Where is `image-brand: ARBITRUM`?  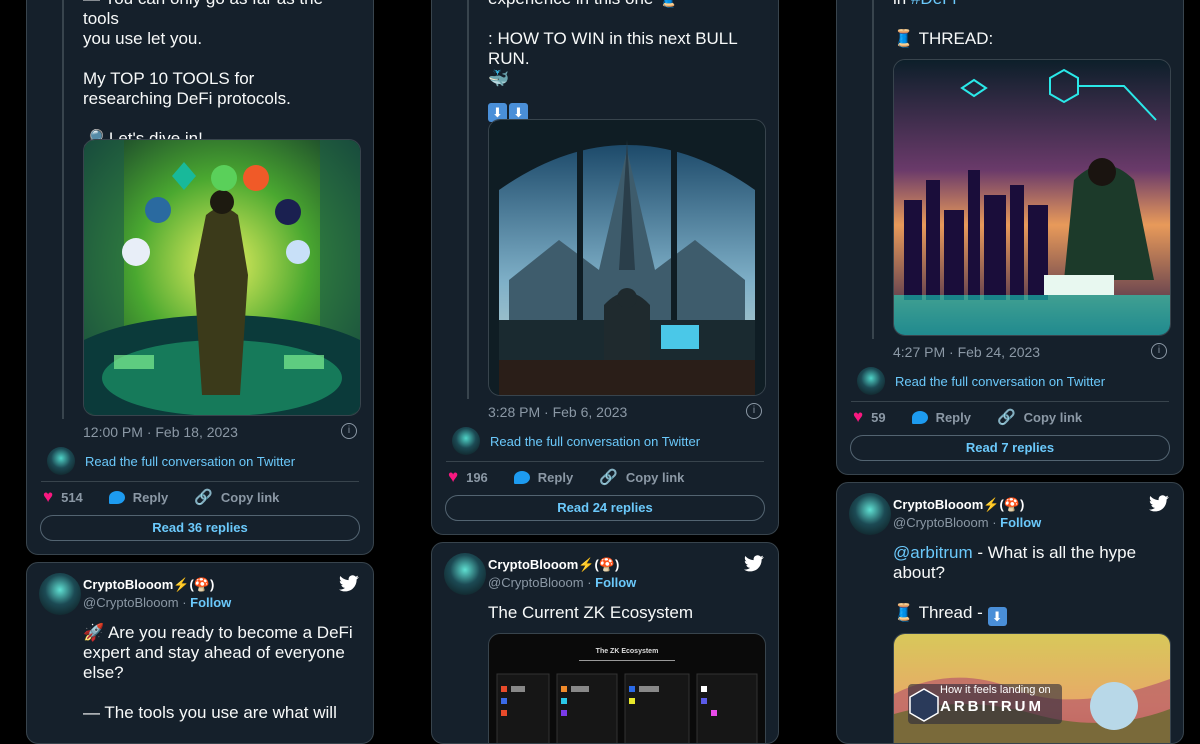 image-brand: ARBITRUM is located at coordinates (992, 706).